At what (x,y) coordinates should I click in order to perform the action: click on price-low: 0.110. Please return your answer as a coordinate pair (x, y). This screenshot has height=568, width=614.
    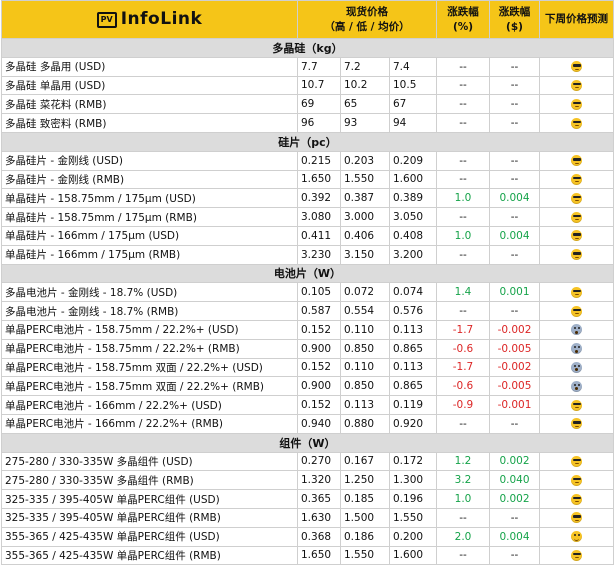
    Looking at the image, I should click on (365, 329).